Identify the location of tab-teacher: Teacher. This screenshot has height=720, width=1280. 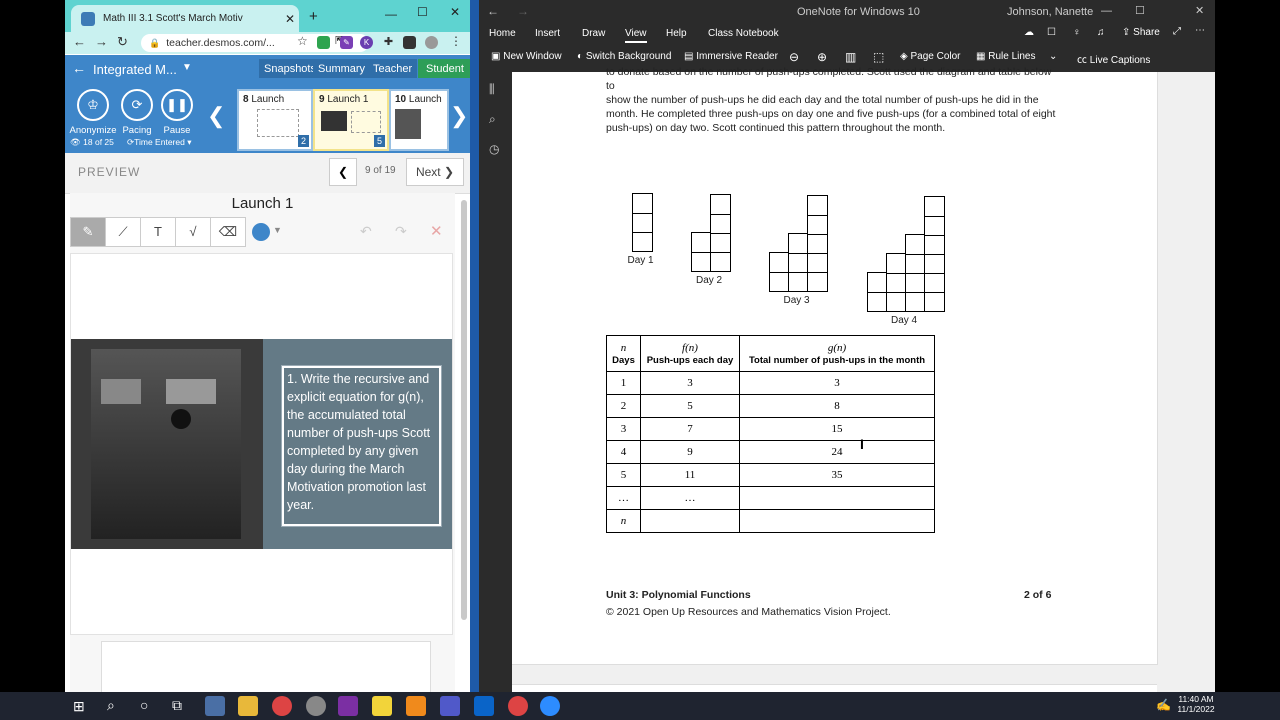
(393, 68).